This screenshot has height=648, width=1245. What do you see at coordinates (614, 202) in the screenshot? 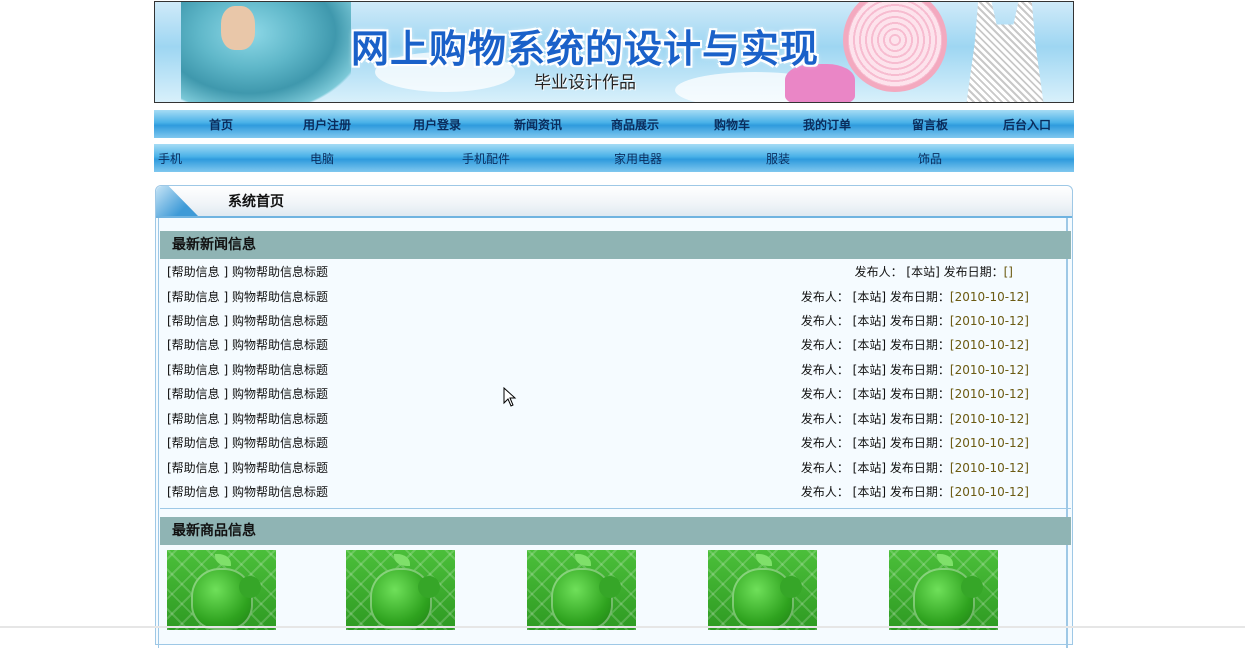
I see `panel-header: 系统首页` at bounding box center [614, 202].